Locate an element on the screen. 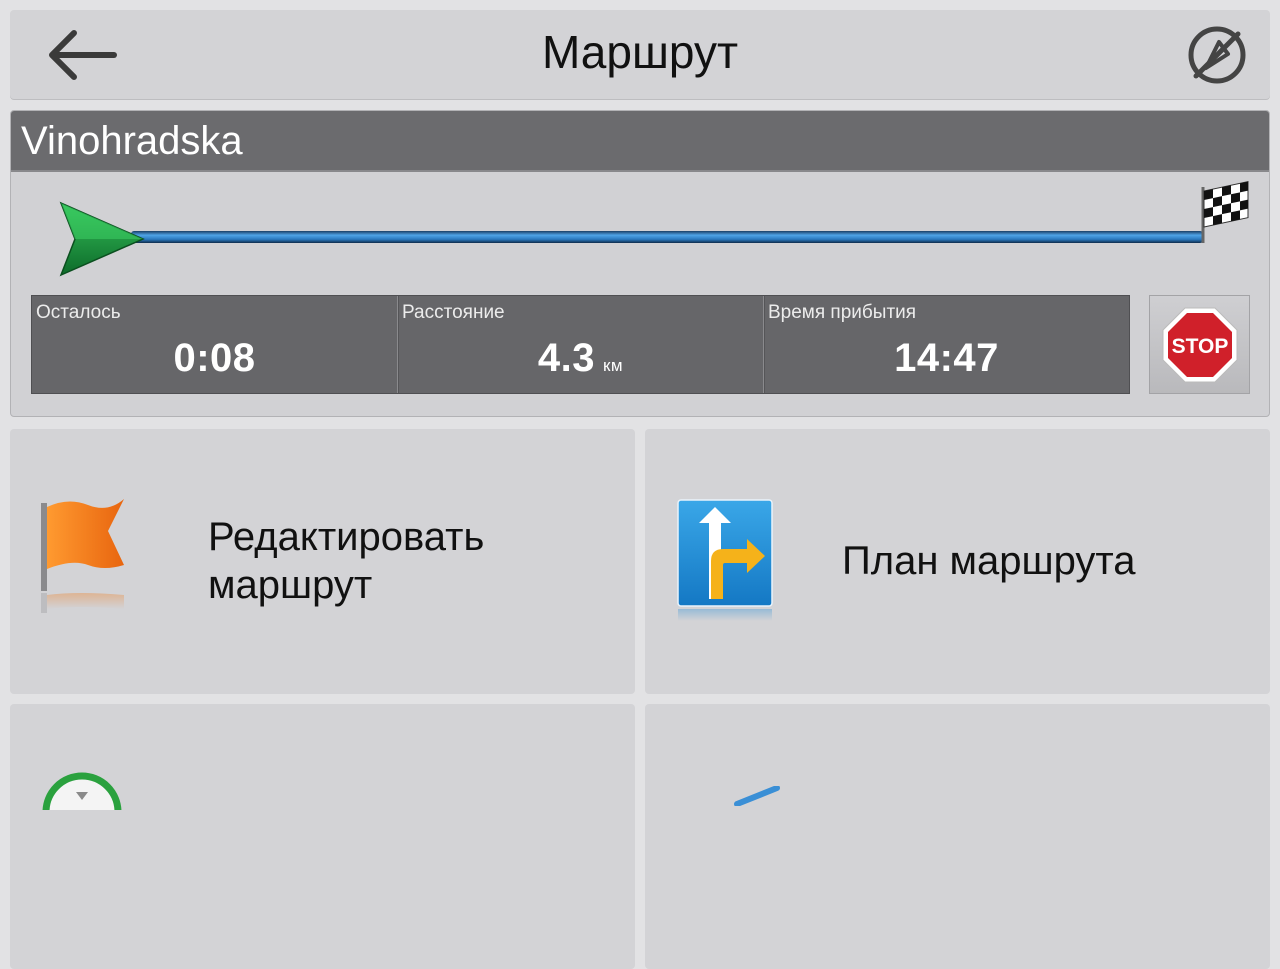  top-bar: Маршрут is located at coordinates (640, 54).